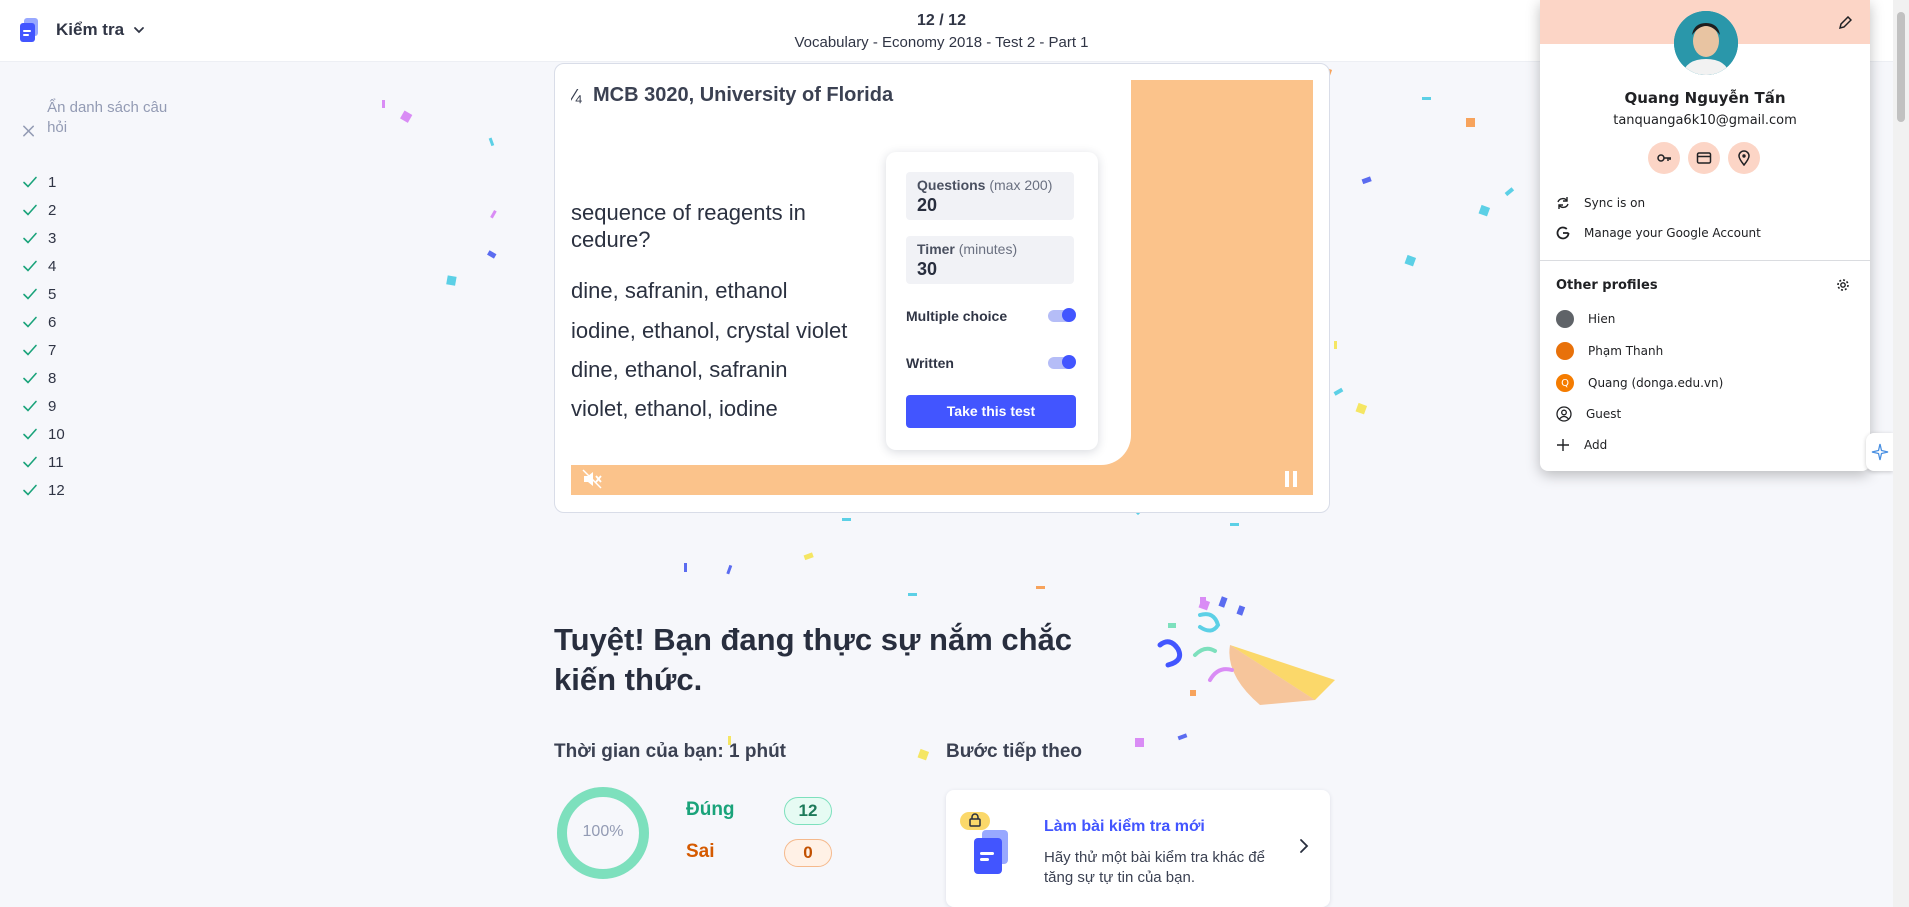 Image resolution: width=1909 pixels, height=907 pixels. I want to click on profile-item-label: Hien, so click(1602, 319).